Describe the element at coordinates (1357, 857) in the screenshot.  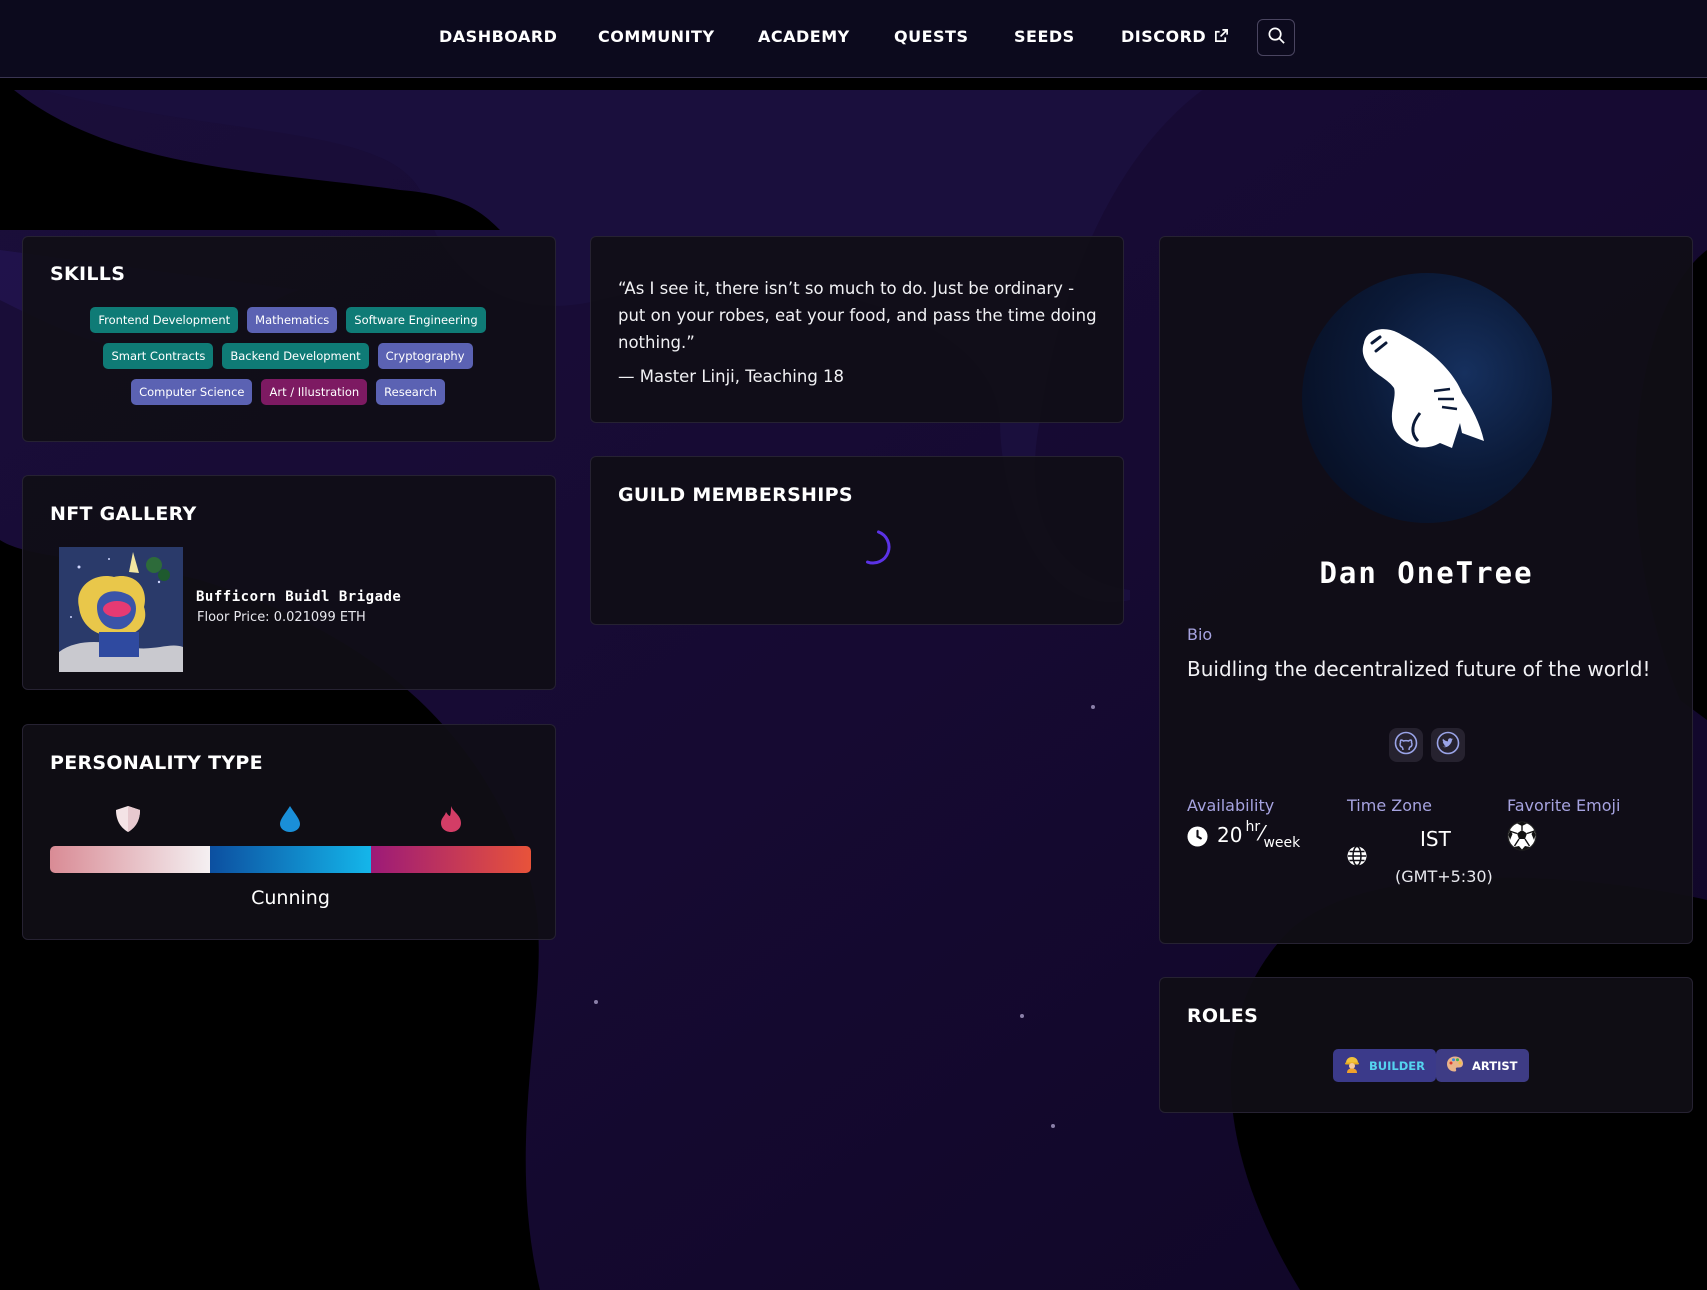
I see `globe-icon` at that location.